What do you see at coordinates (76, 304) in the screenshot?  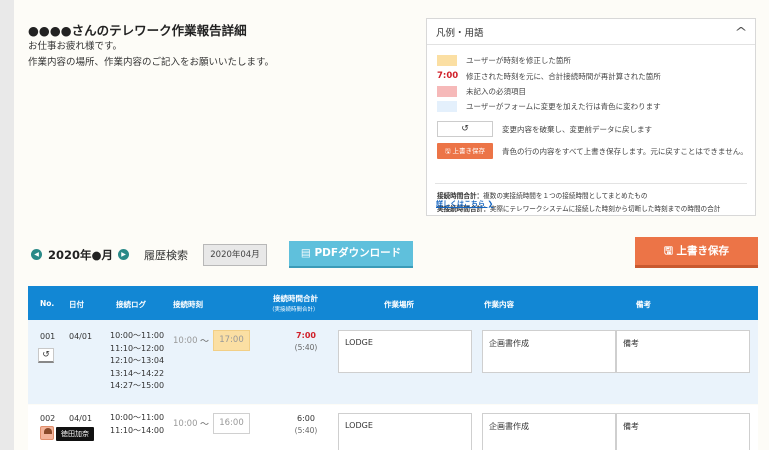 I see `col-date: 日付` at bounding box center [76, 304].